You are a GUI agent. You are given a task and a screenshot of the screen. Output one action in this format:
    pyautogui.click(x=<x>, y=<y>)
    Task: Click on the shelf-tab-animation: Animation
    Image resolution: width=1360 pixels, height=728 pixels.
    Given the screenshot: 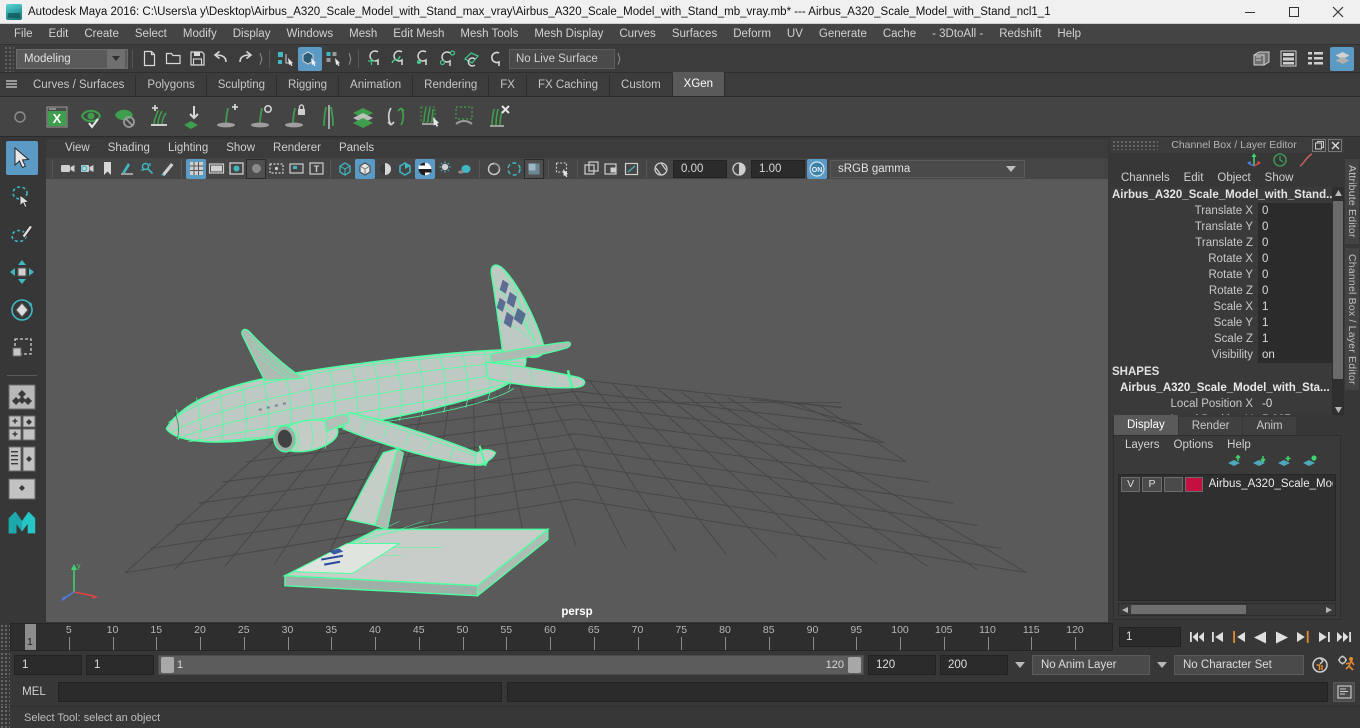 What is the action you would take?
    pyautogui.click(x=376, y=85)
    